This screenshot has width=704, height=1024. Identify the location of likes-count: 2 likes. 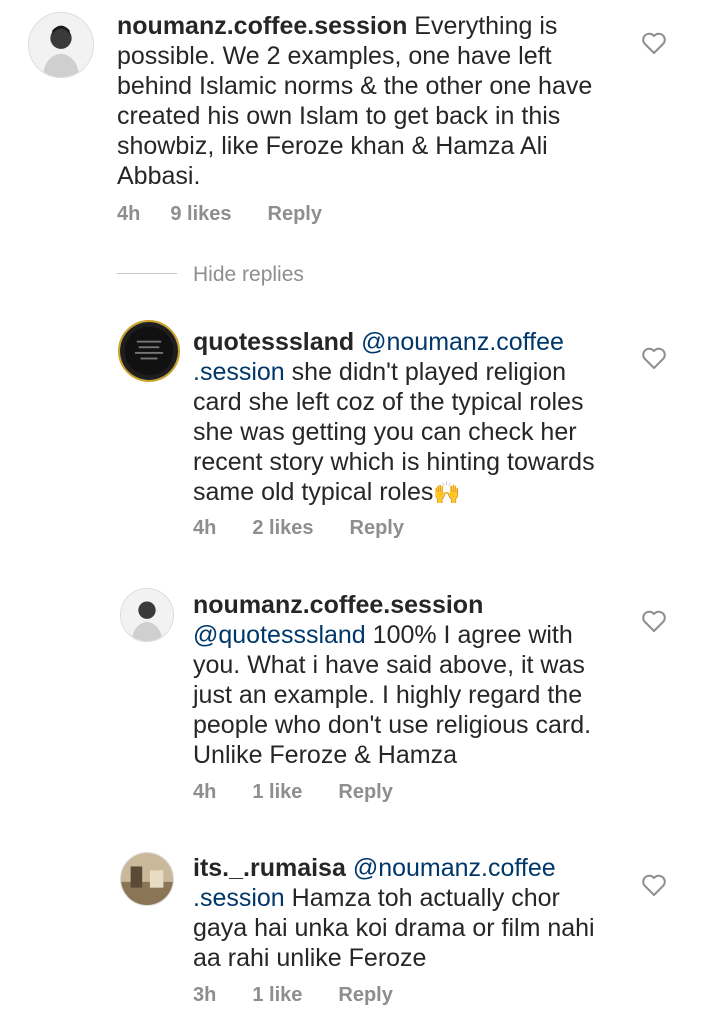
(282, 528).